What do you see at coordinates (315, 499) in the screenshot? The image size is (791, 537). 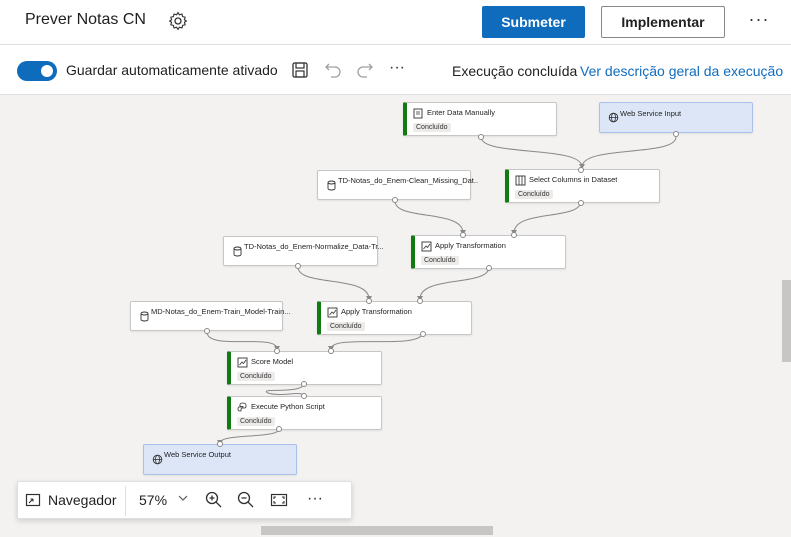 I see `navigator-more-button: ···` at bounding box center [315, 499].